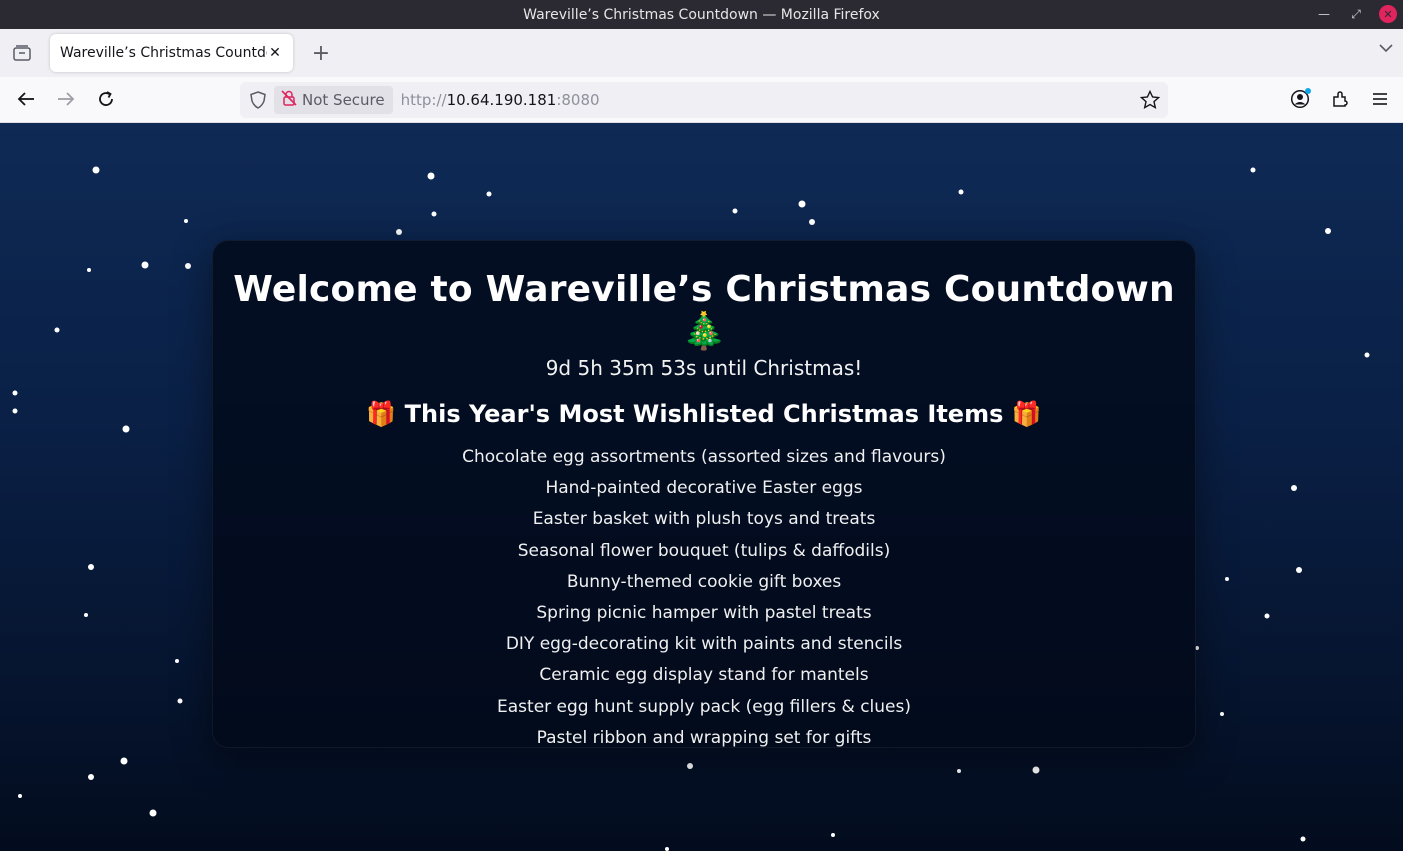  Describe the element at coordinates (258, 100) in the screenshot. I see `tracking-shield-icon` at that location.